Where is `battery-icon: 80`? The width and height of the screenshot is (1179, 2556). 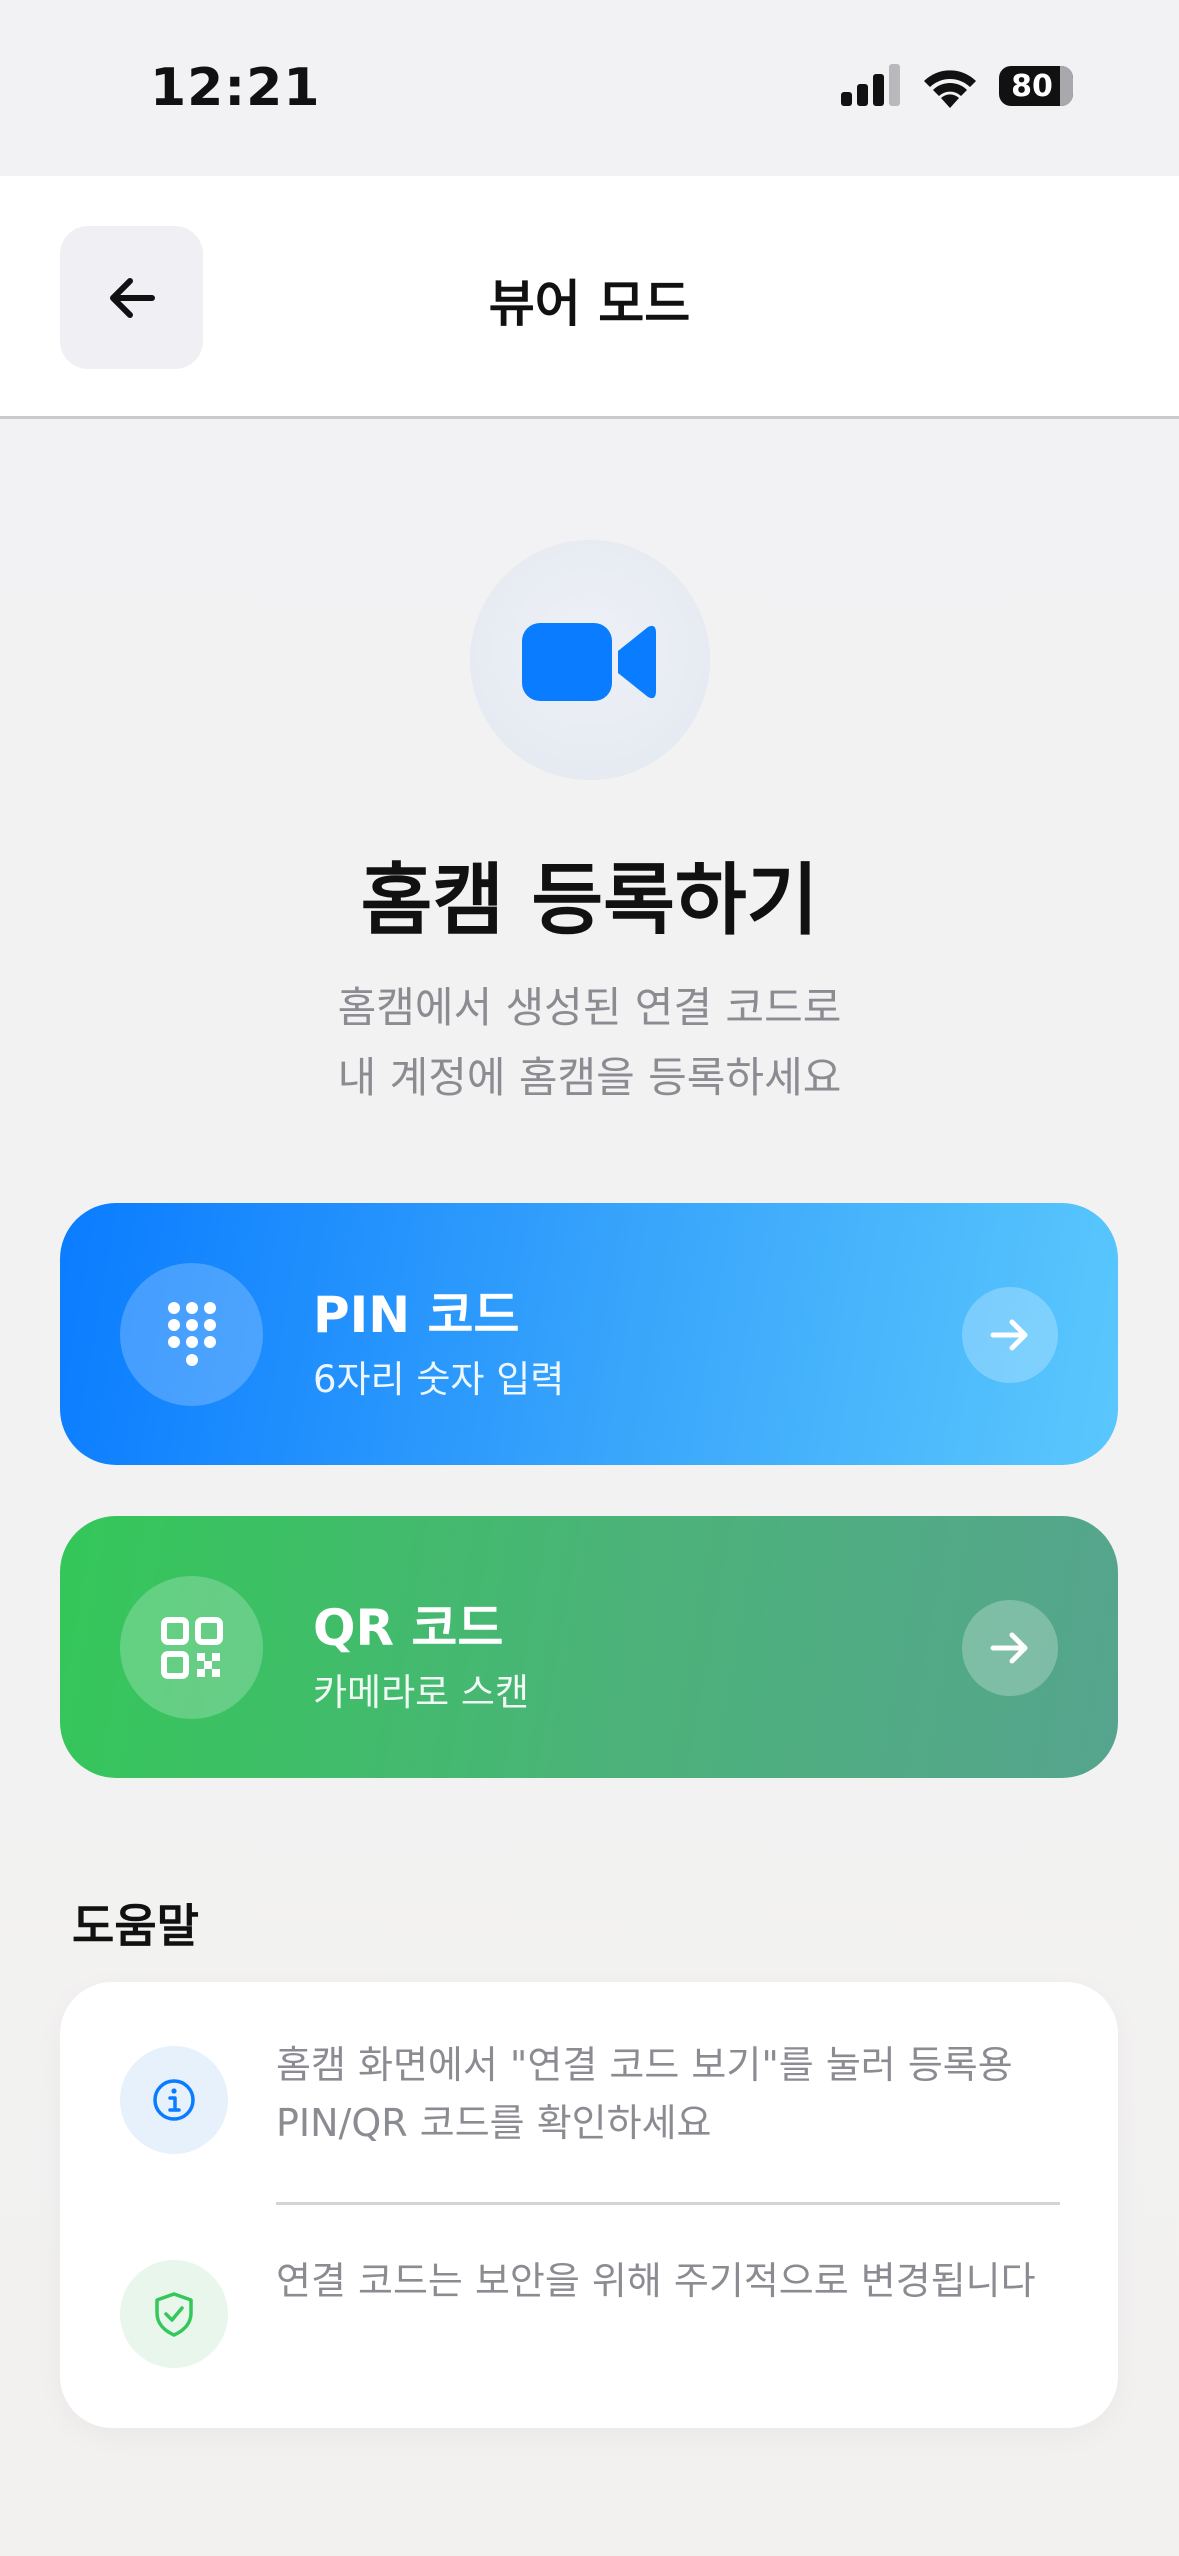 battery-icon: 80 is located at coordinates (1036, 86).